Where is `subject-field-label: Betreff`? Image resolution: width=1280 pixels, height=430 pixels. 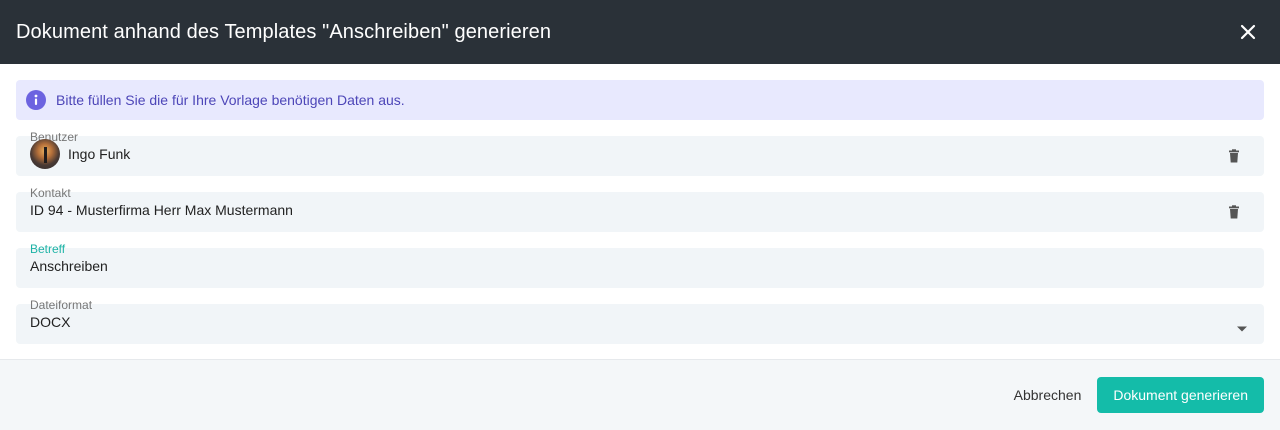
subject-field-label: Betreff is located at coordinates (48, 249).